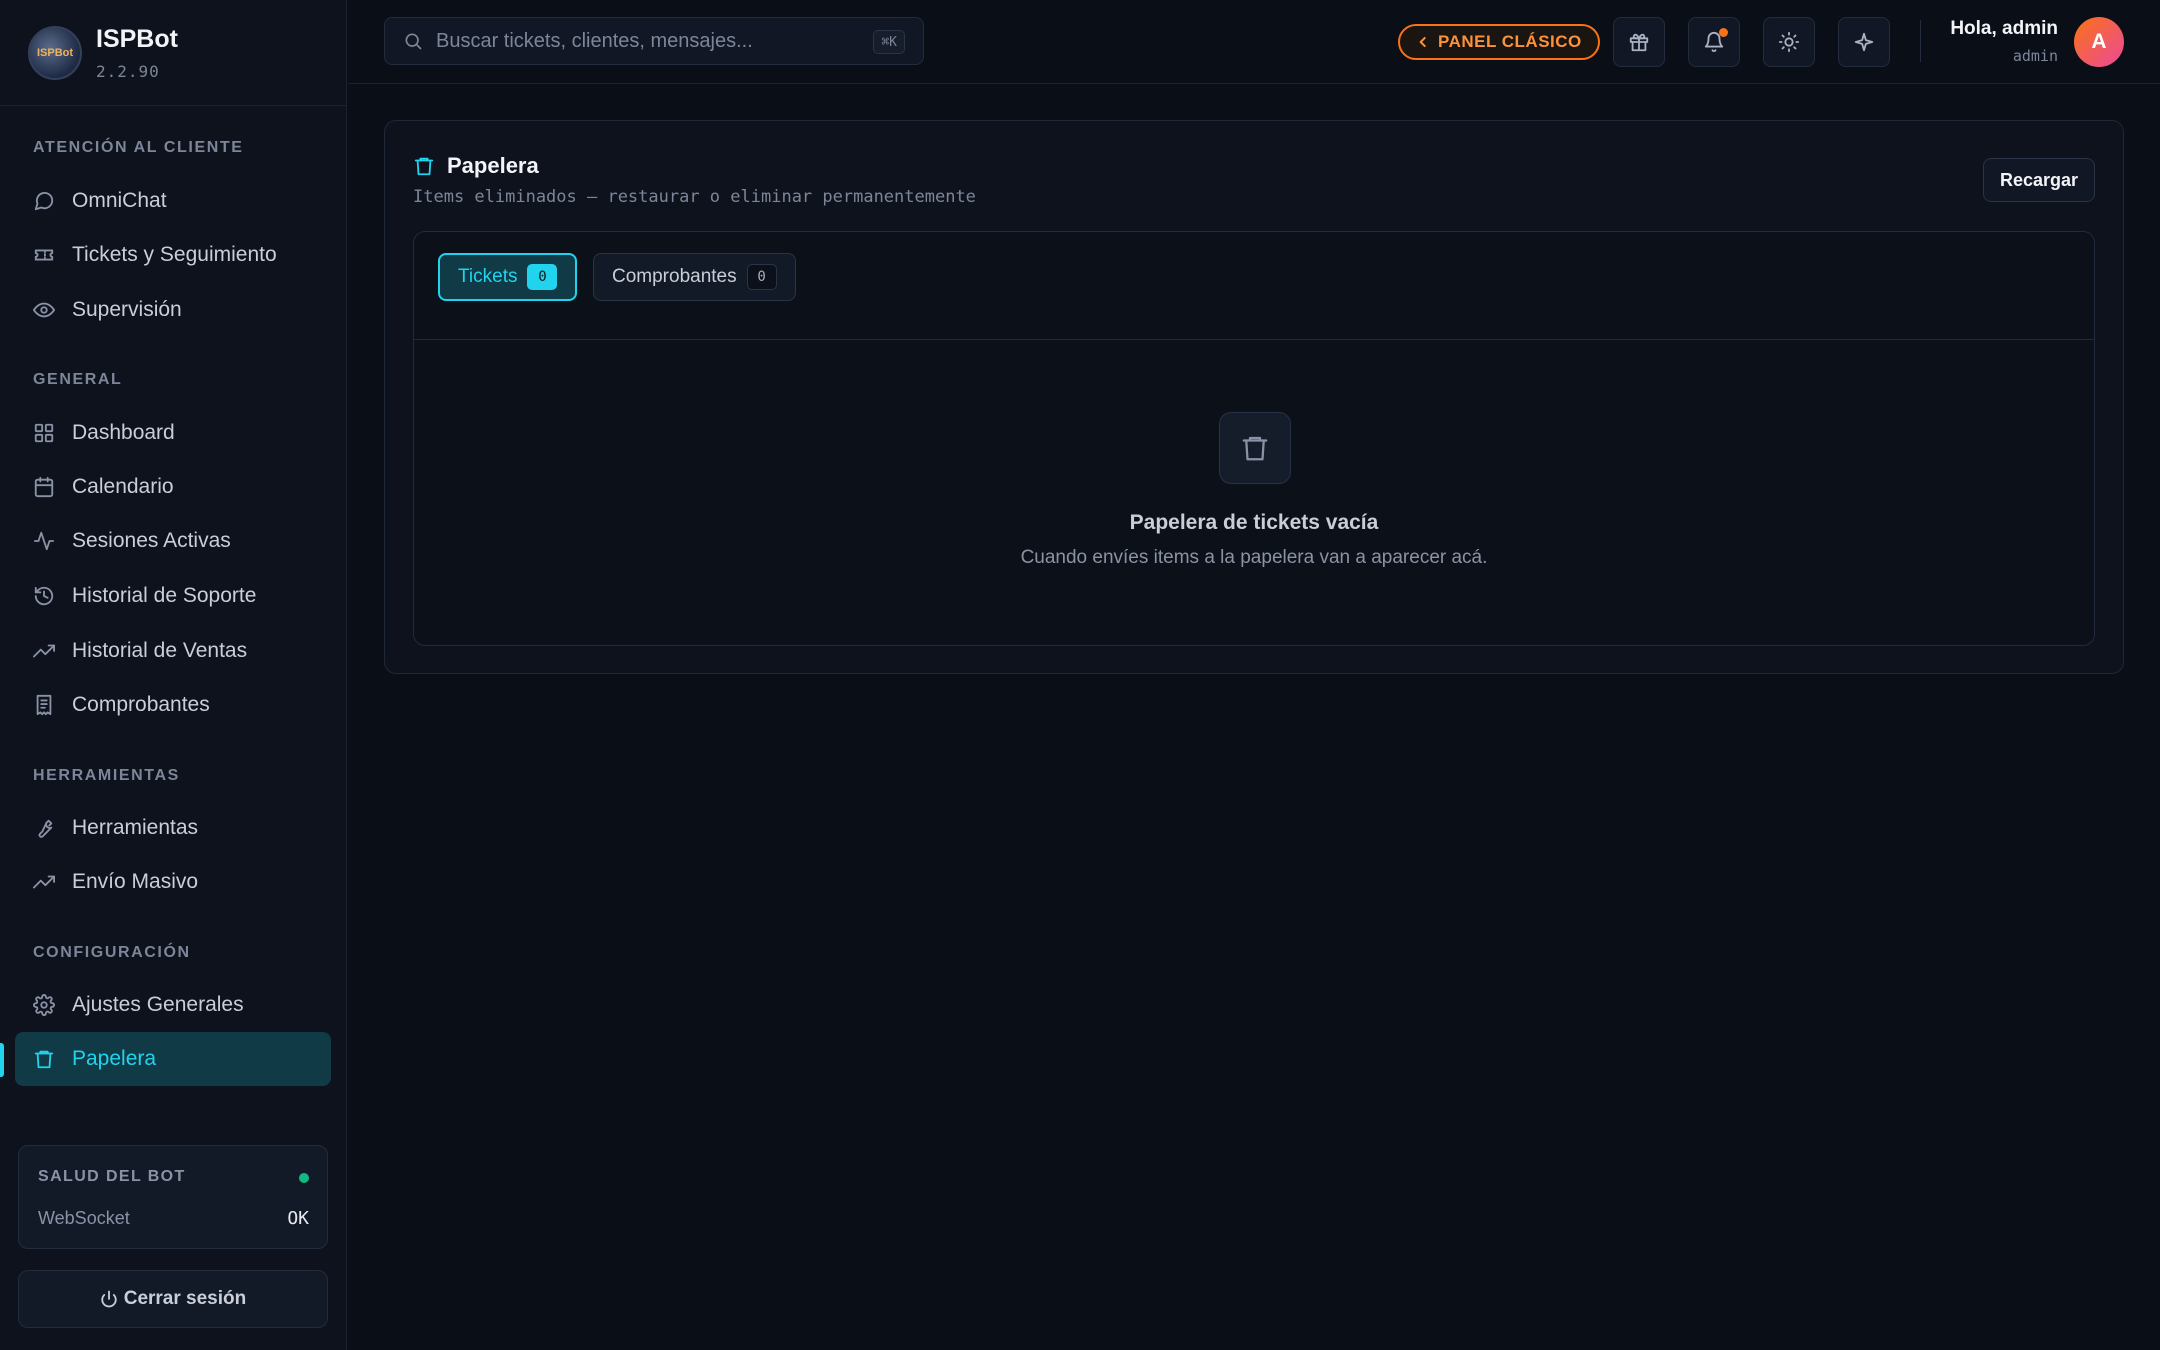 Image resolution: width=2160 pixels, height=1350 pixels. I want to click on page-title-text: Papelera, so click(493, 165).